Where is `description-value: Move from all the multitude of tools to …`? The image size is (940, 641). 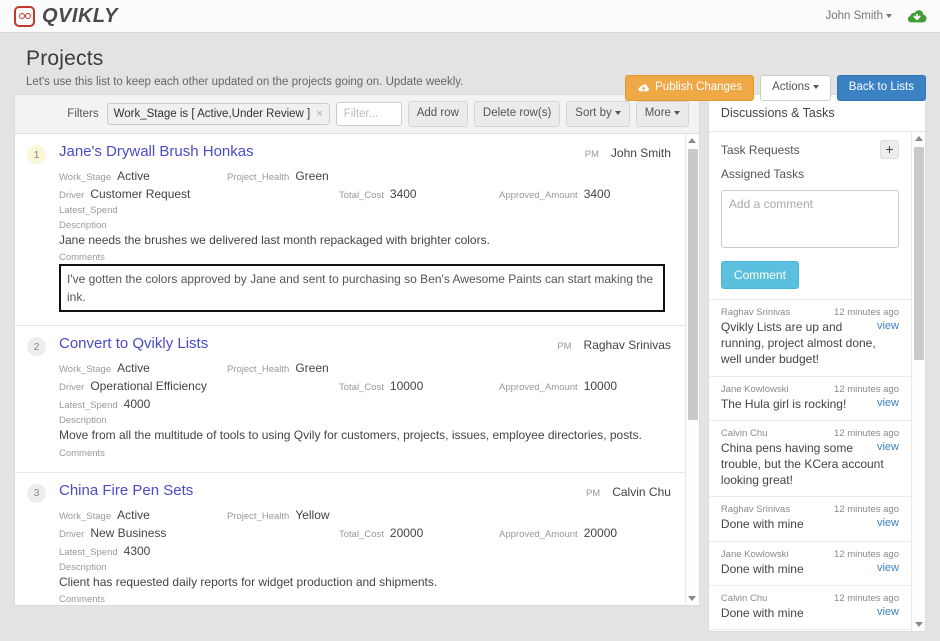 description-value: Move from all the multitude of tools to … is located at coordinates (365, 435).